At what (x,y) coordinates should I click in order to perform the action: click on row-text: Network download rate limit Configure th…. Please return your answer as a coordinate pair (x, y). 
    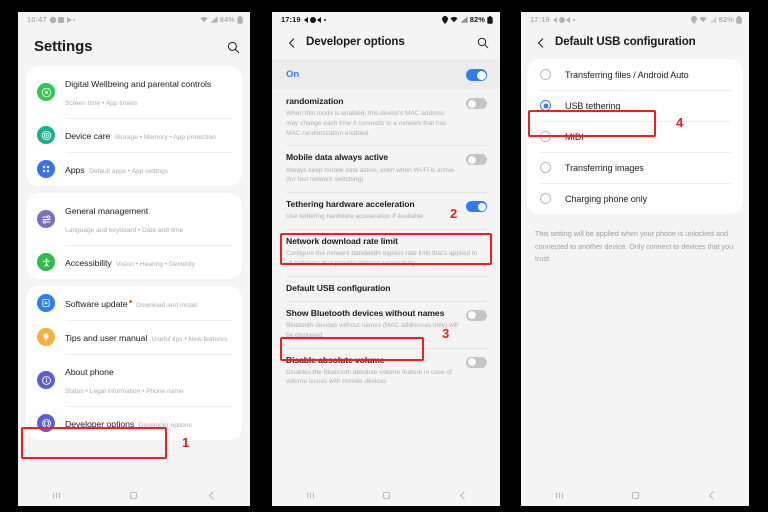
    Looking at the image, I should click on (386, 252).